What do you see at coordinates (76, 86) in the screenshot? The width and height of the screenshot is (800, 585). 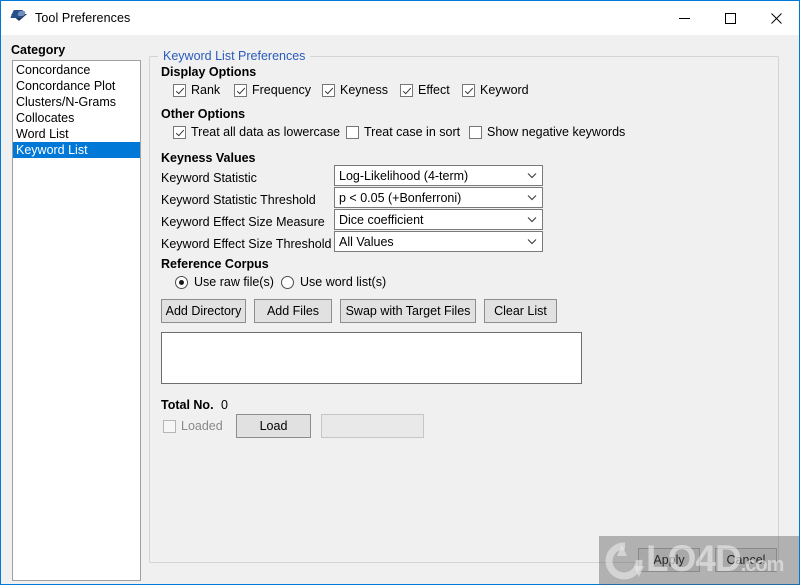 I see `sidebar-item-concordance-plot: Concordance Plot` at bounding box center [76, 86].